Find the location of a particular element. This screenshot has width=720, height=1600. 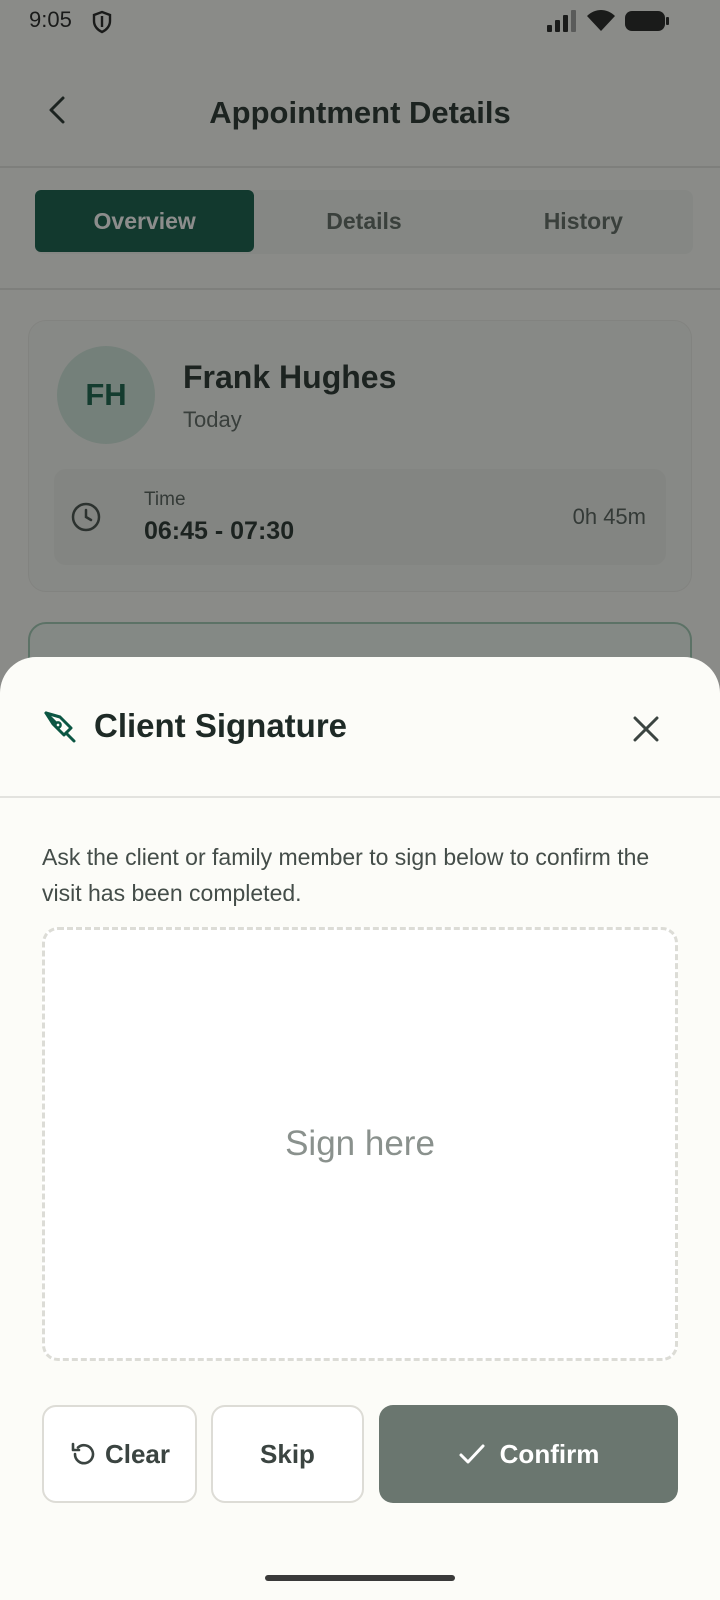

confirm-button: Confirm is located at coordinates (528, 1454).